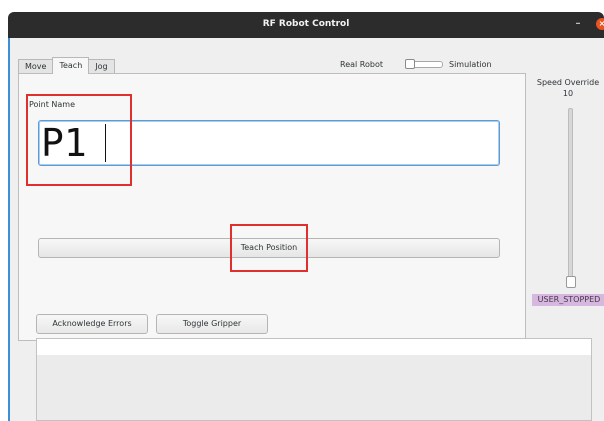  What do you see at coordinates (568, 300) in the screenshot?
I see `status-badge: USER_STOPPED` at bounding box center [568, 300].